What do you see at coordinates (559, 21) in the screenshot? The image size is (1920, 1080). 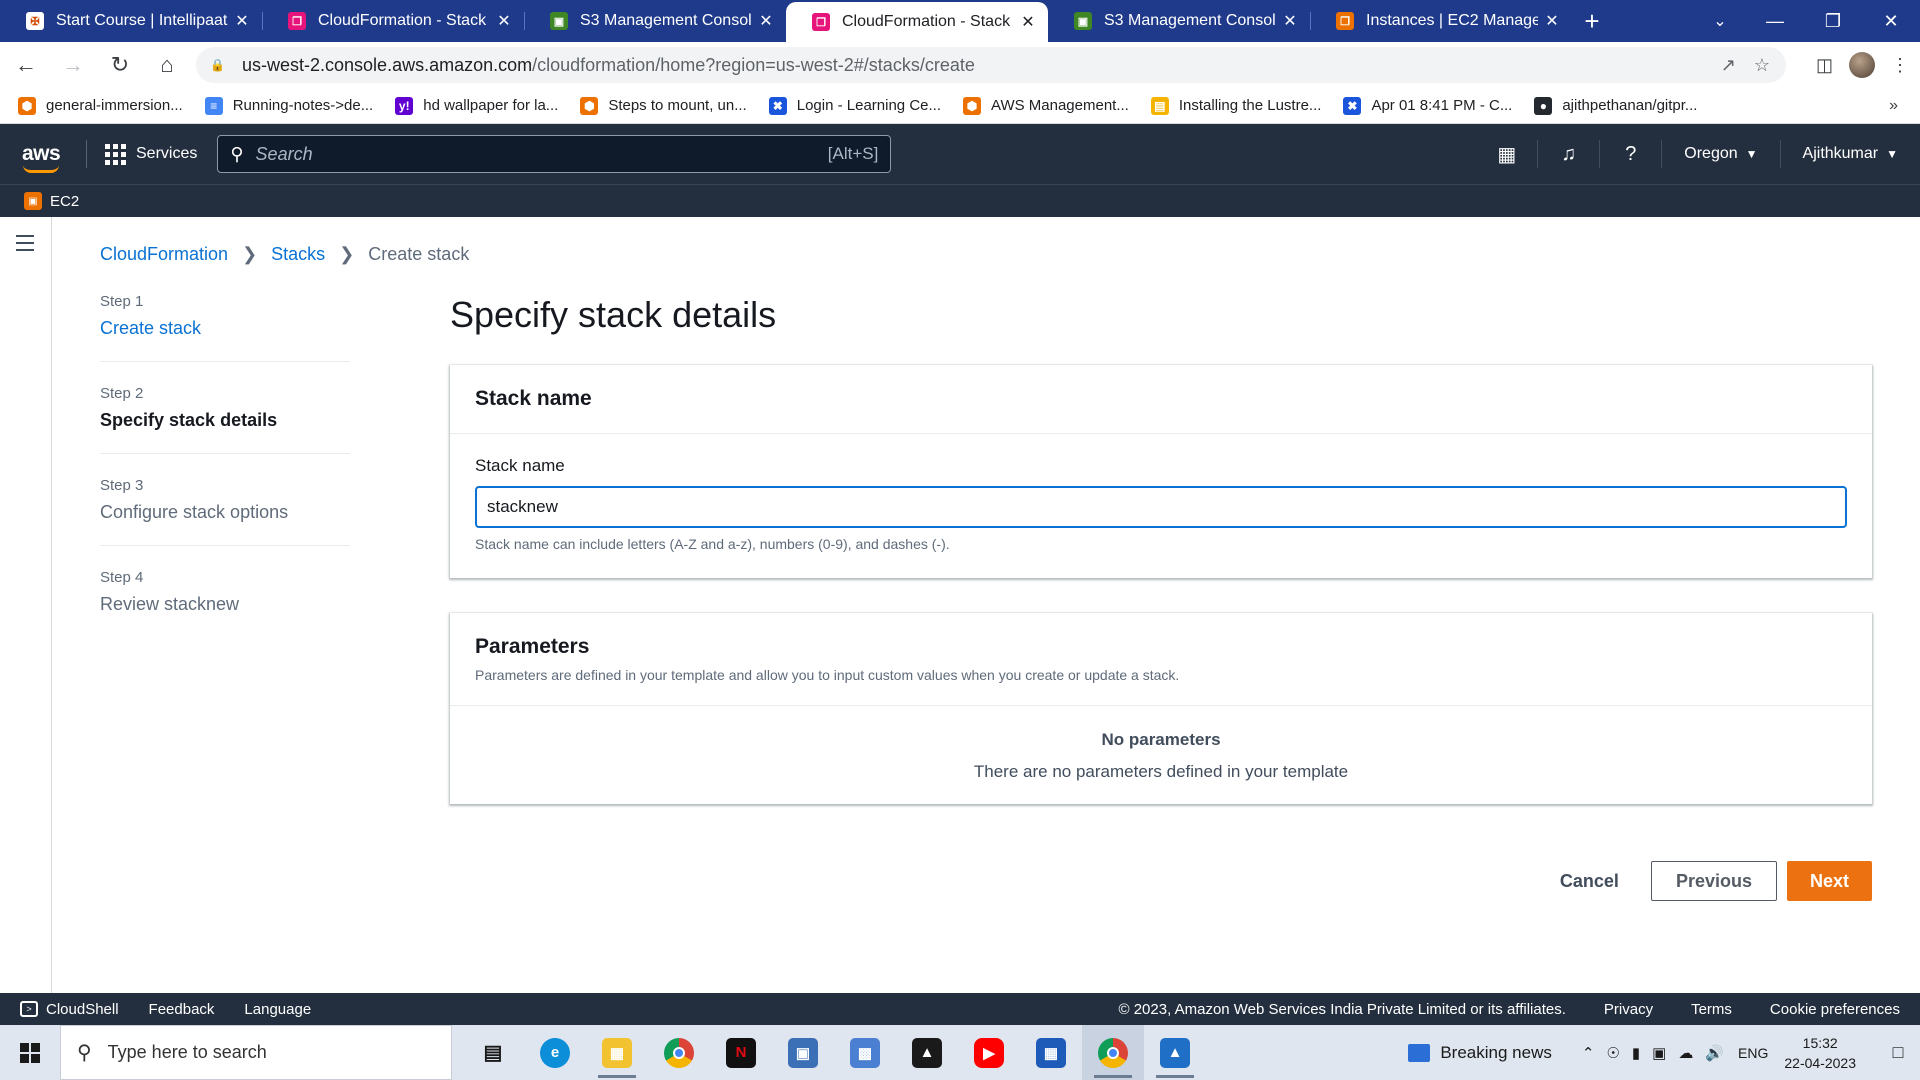 I see `tab-favicon-icon: ▣` at bounding box center [559, 21].